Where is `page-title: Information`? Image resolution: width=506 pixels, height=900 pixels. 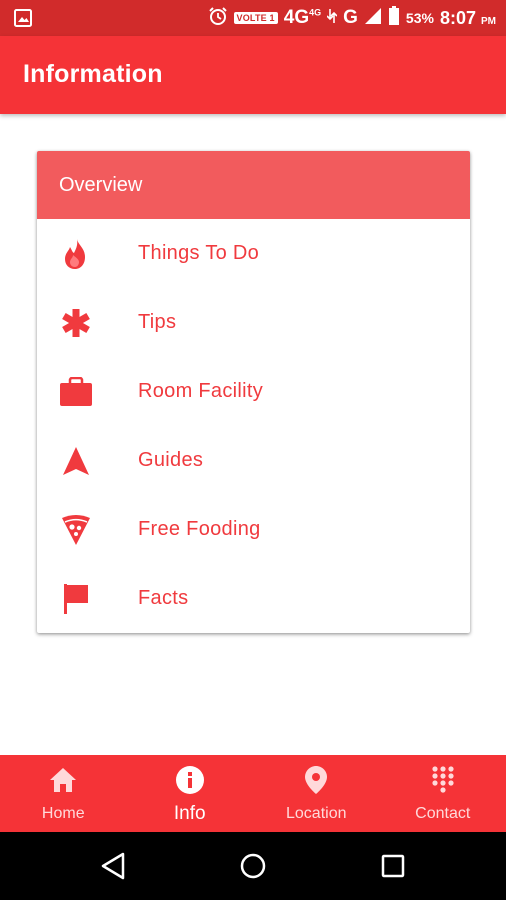 page-title: Information is located at coordinates (93, 74).